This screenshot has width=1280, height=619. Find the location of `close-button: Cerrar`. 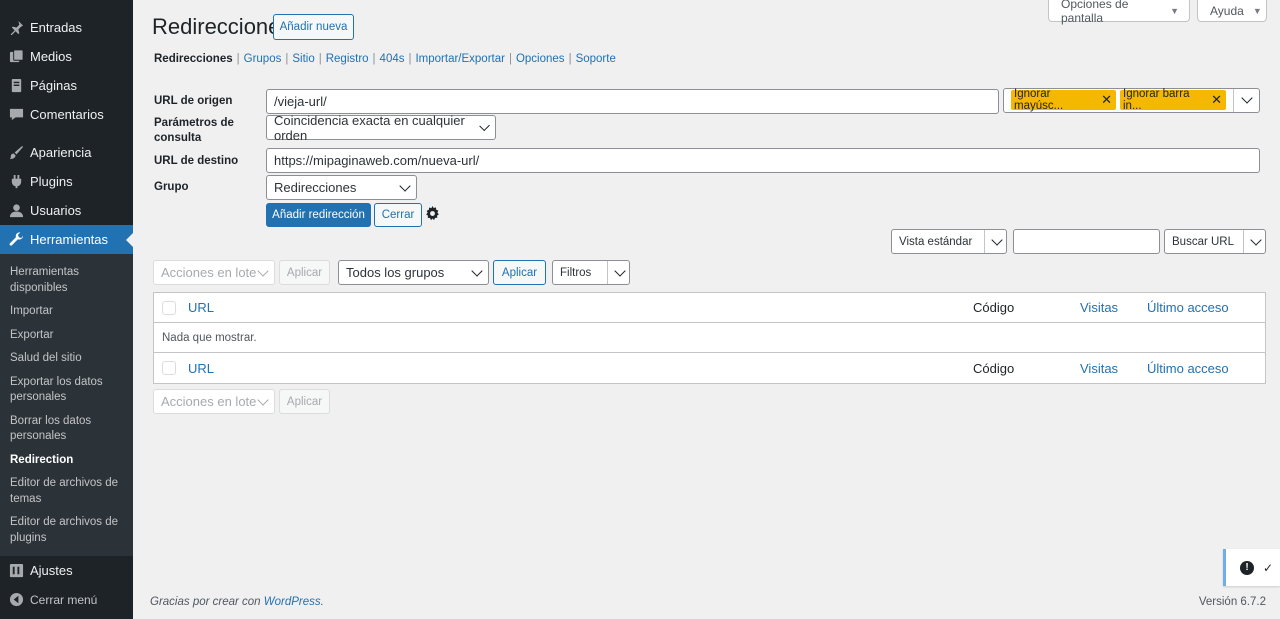

close-button: Cerrar is located at coordinates (398, 215).